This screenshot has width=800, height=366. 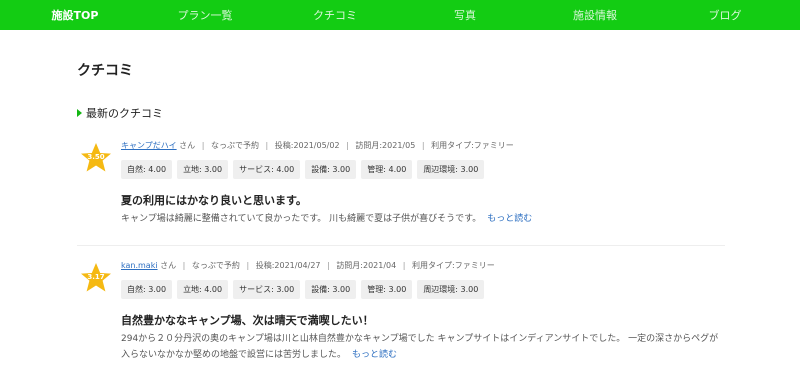 I want to click on section-title: 最新のクチコミ, so click(x=120, y=113).